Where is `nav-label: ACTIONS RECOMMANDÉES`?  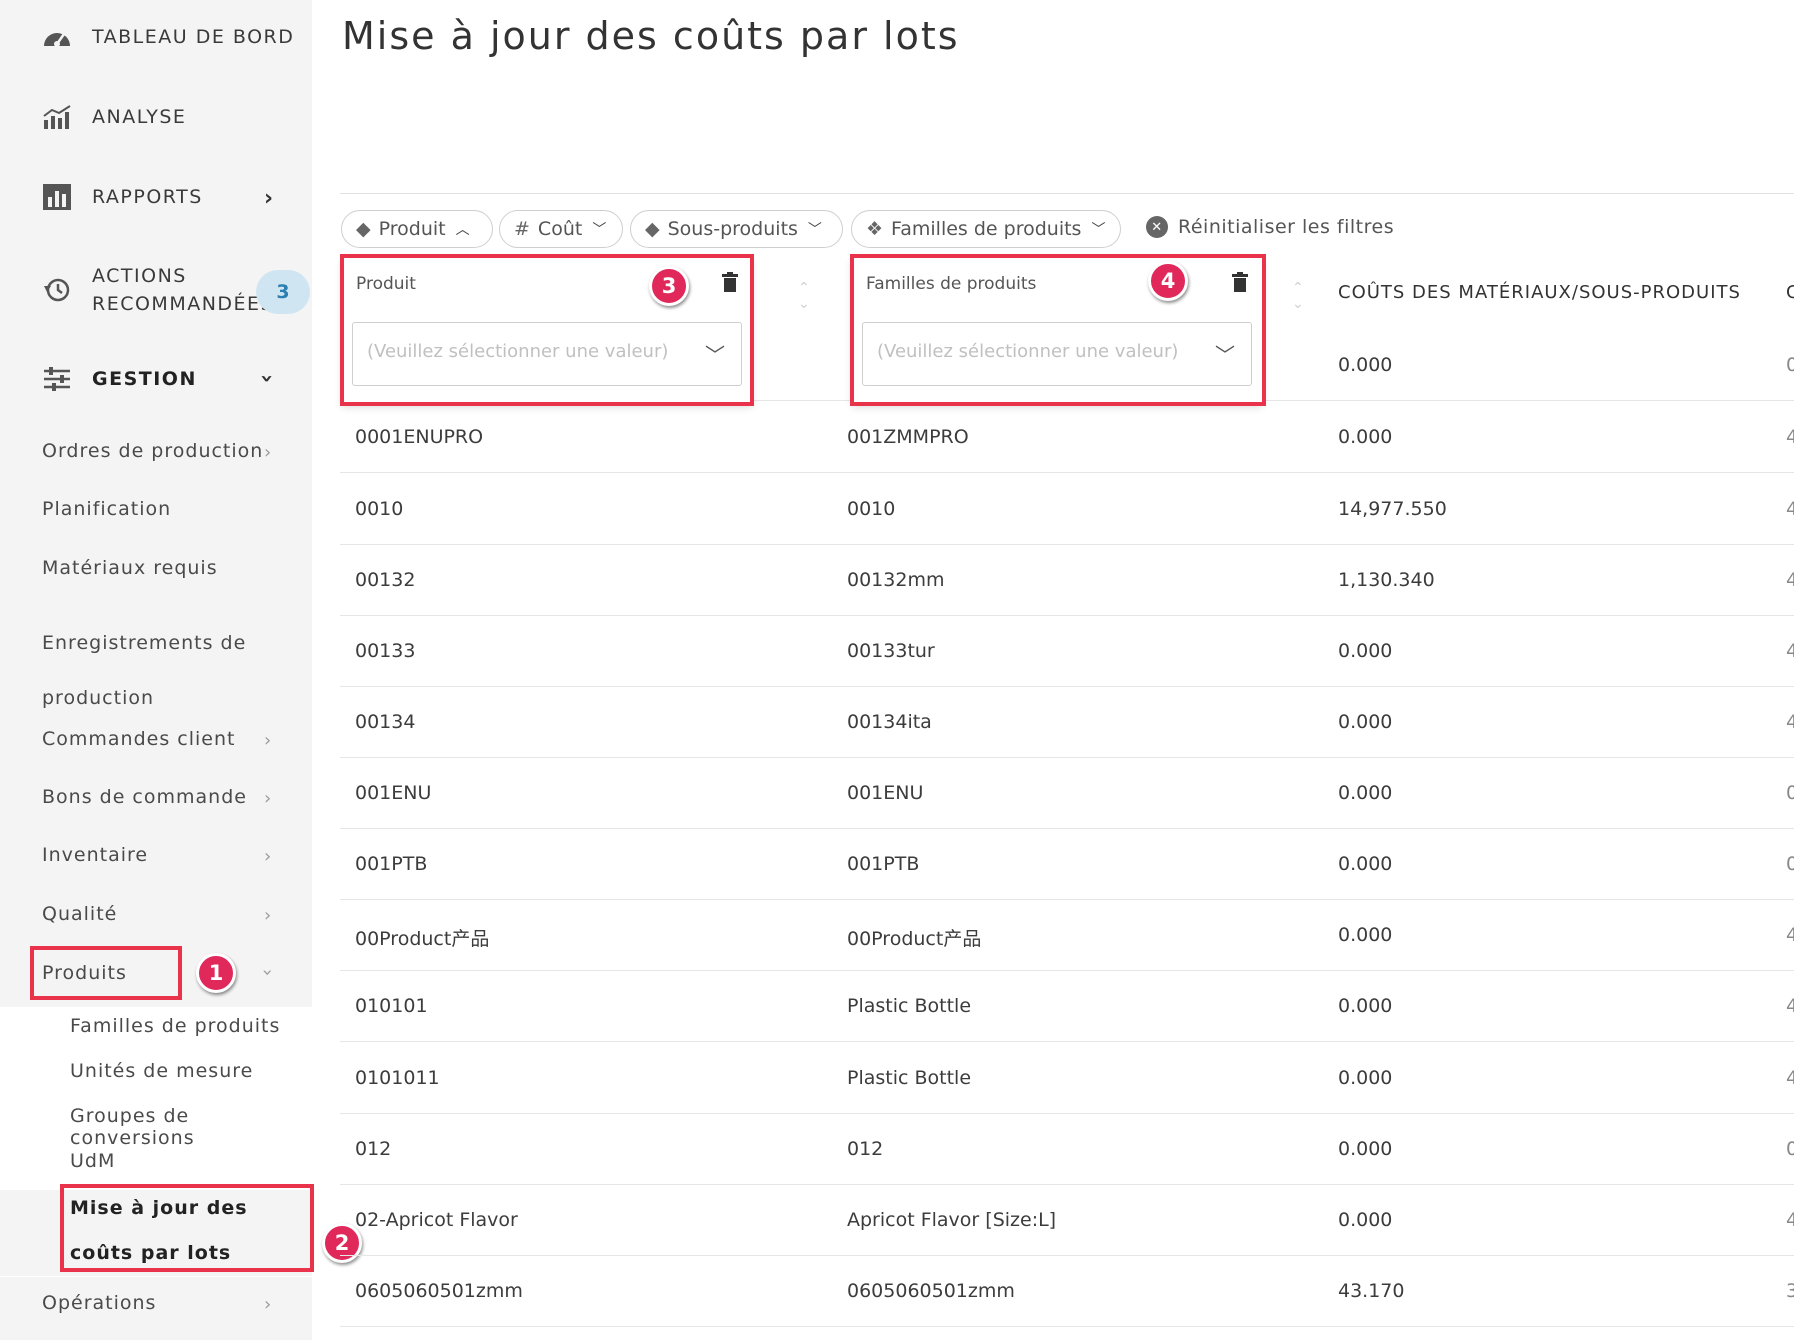
nav-label: ACTIONS RECOMMANDÉES is located at coordinates (183, 290).